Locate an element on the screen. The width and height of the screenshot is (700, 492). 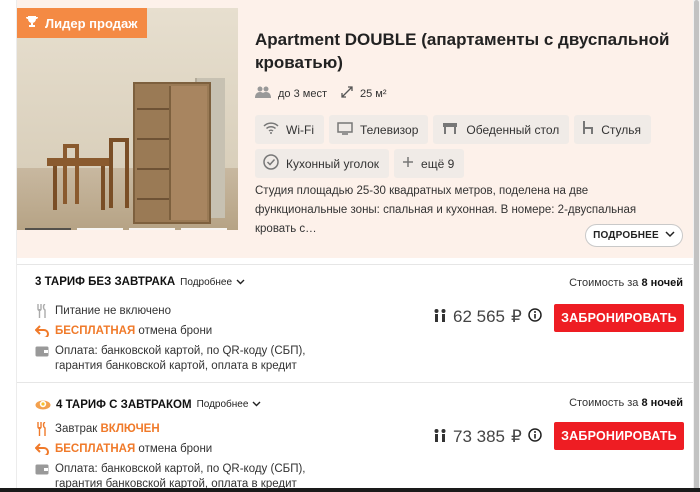
scrollbar-thumb is located at coordinates (696, 246).